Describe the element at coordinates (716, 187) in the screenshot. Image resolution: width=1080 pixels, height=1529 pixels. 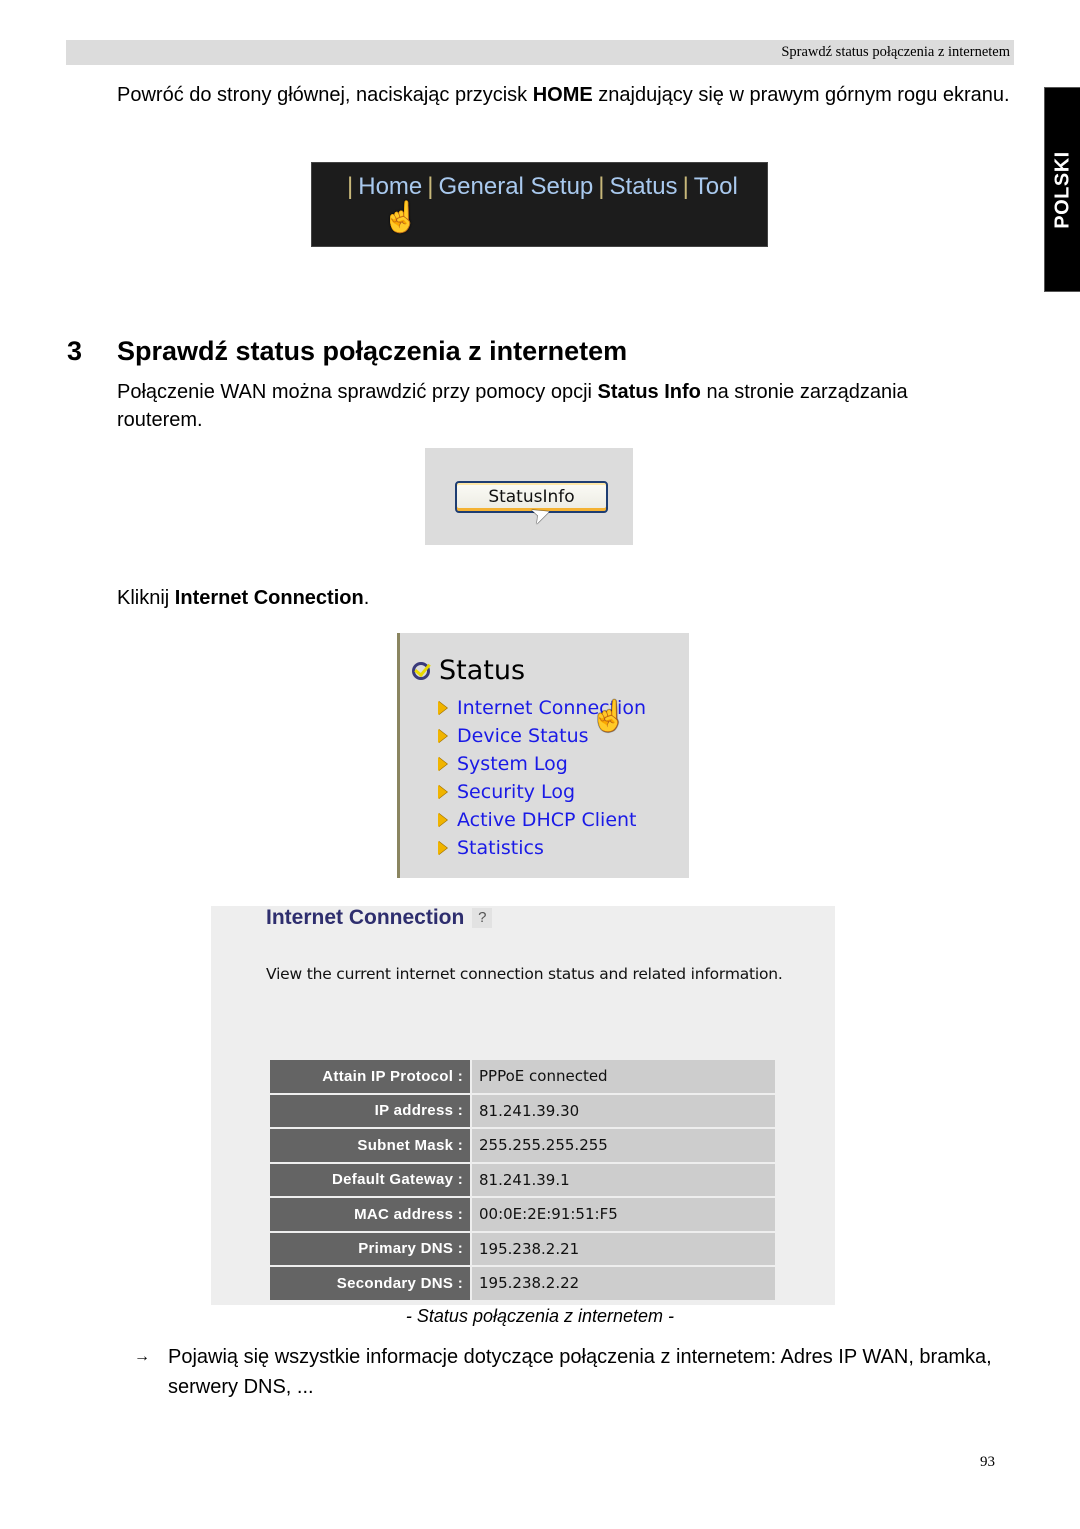
I see `nav-link-tool: Tool` at that location.